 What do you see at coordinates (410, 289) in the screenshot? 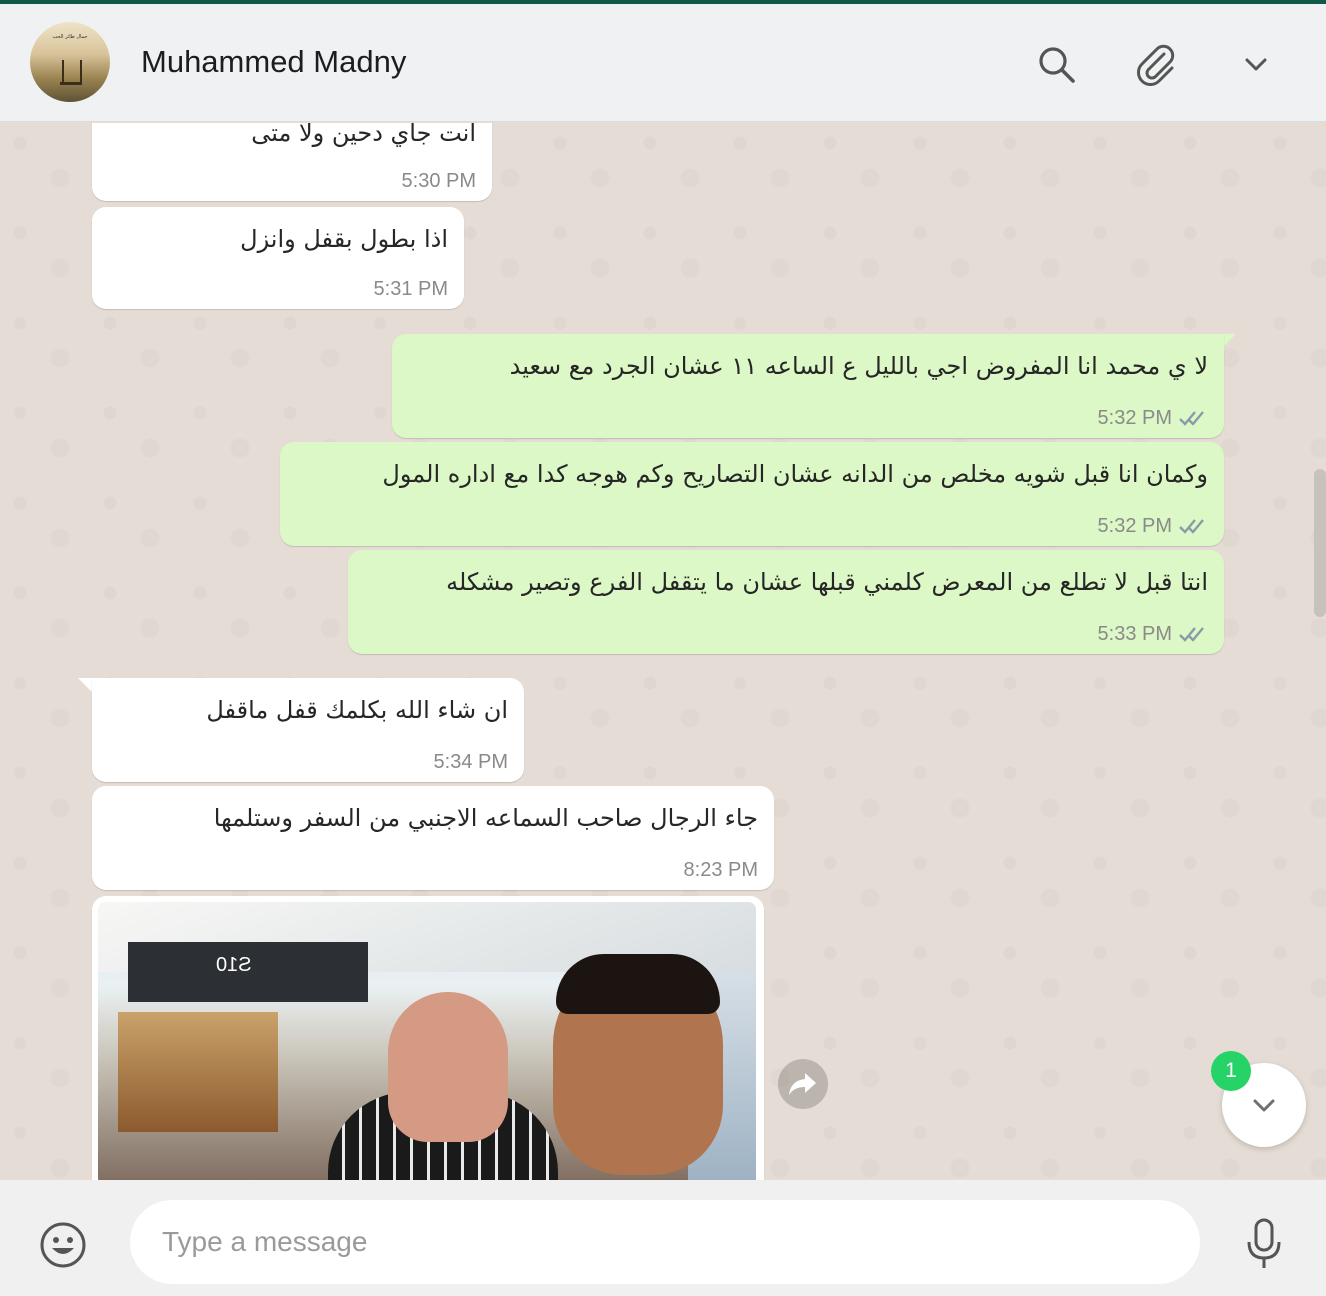
I see `message-time: 5:31 PM` at bounding box center [410, 289].